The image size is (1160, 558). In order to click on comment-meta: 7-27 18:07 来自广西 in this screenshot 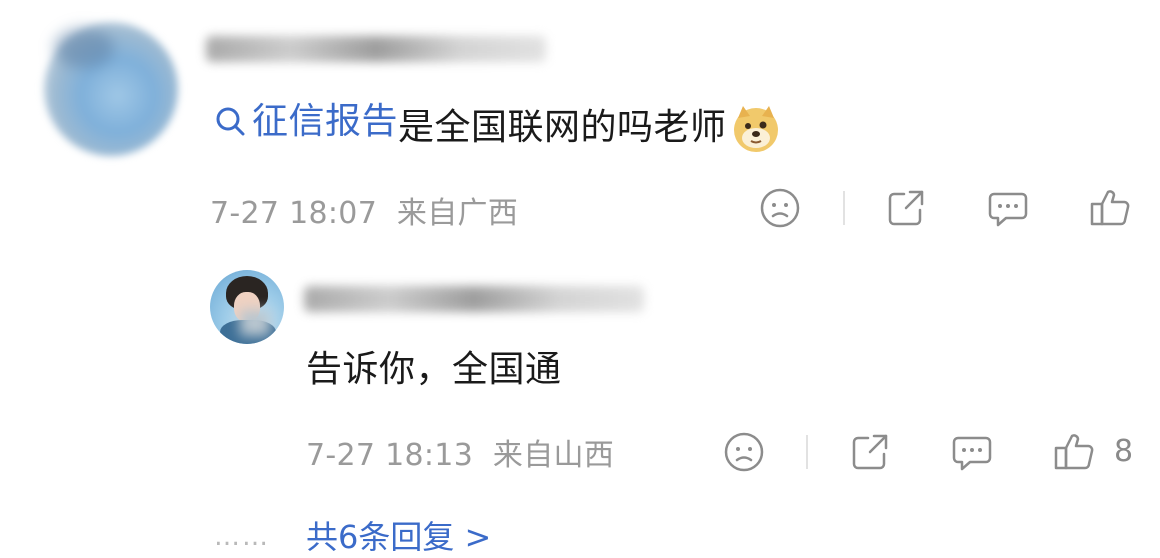, I will do `click(364, 210)`.